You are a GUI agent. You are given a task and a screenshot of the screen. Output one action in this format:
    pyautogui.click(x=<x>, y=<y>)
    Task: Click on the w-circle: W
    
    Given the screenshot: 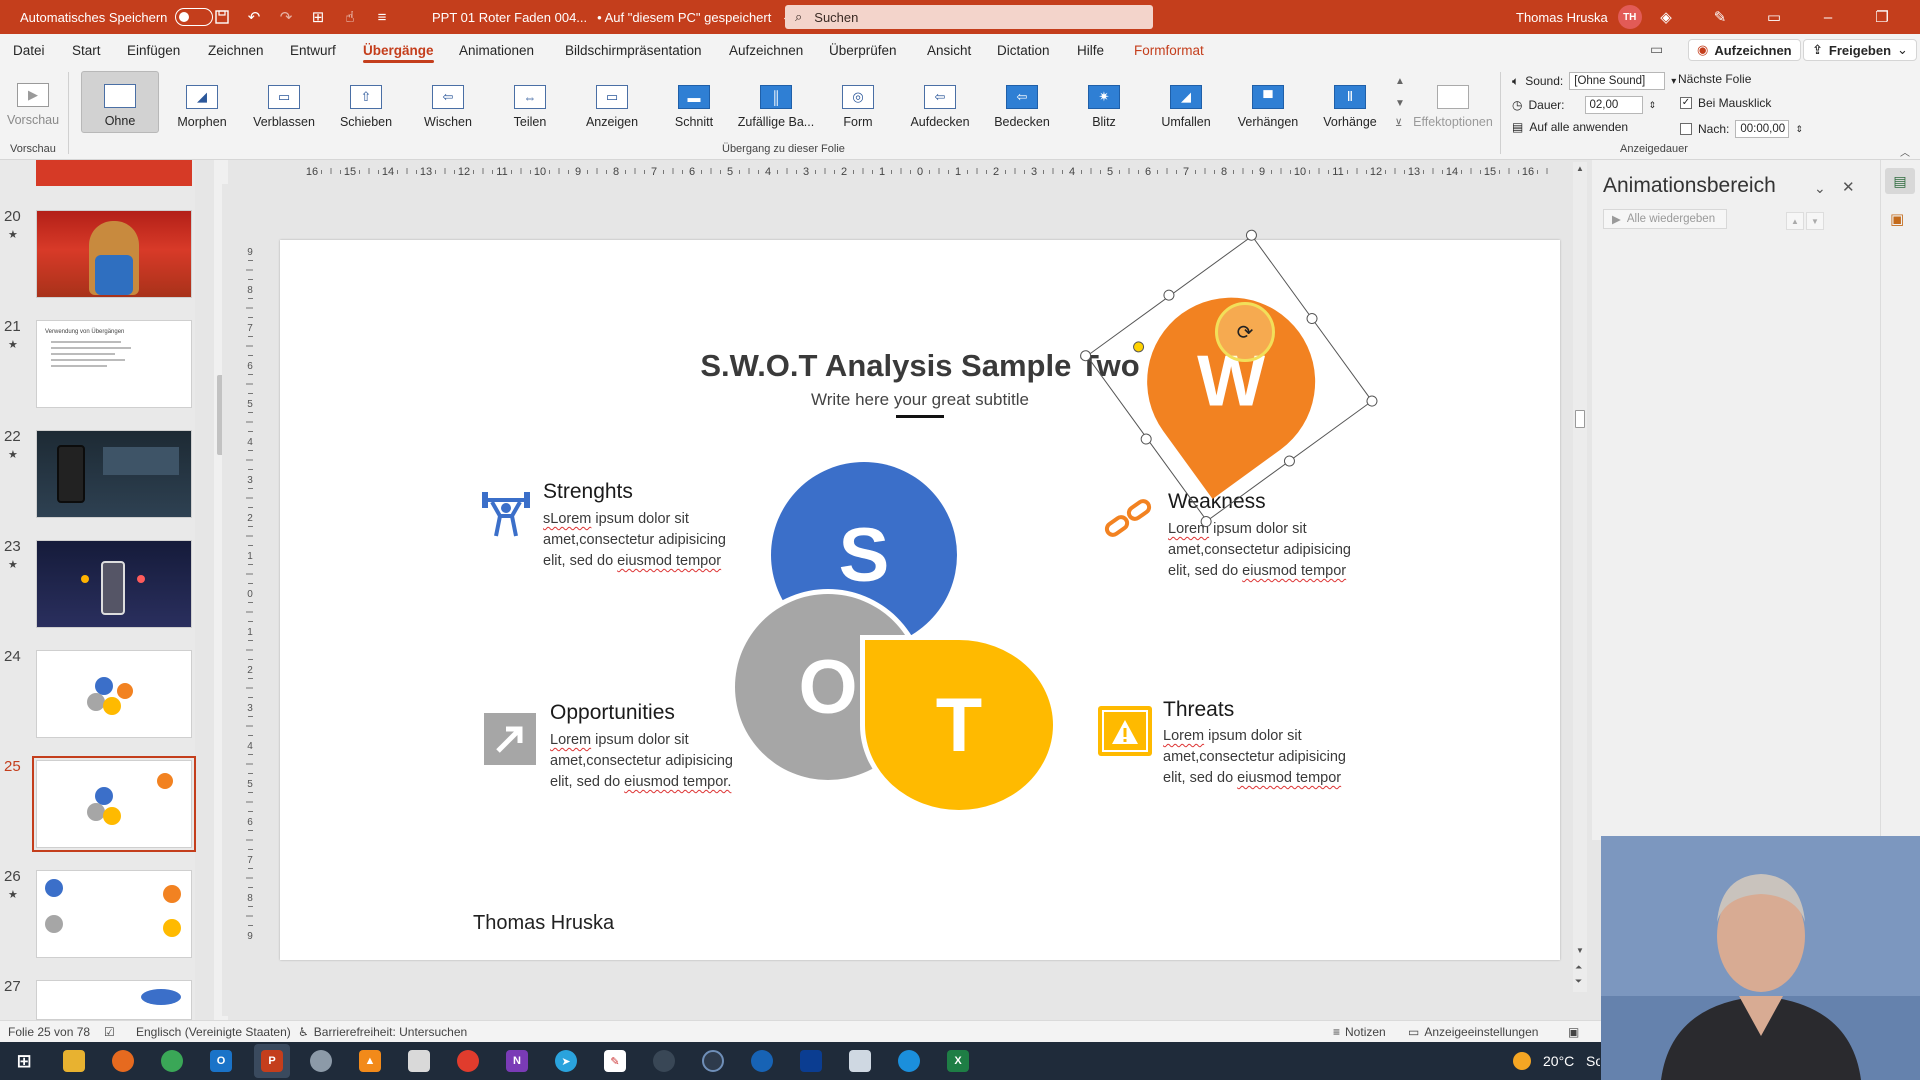 What is the action you would take?
    pyautogui.click(x=1231, y=381)
    